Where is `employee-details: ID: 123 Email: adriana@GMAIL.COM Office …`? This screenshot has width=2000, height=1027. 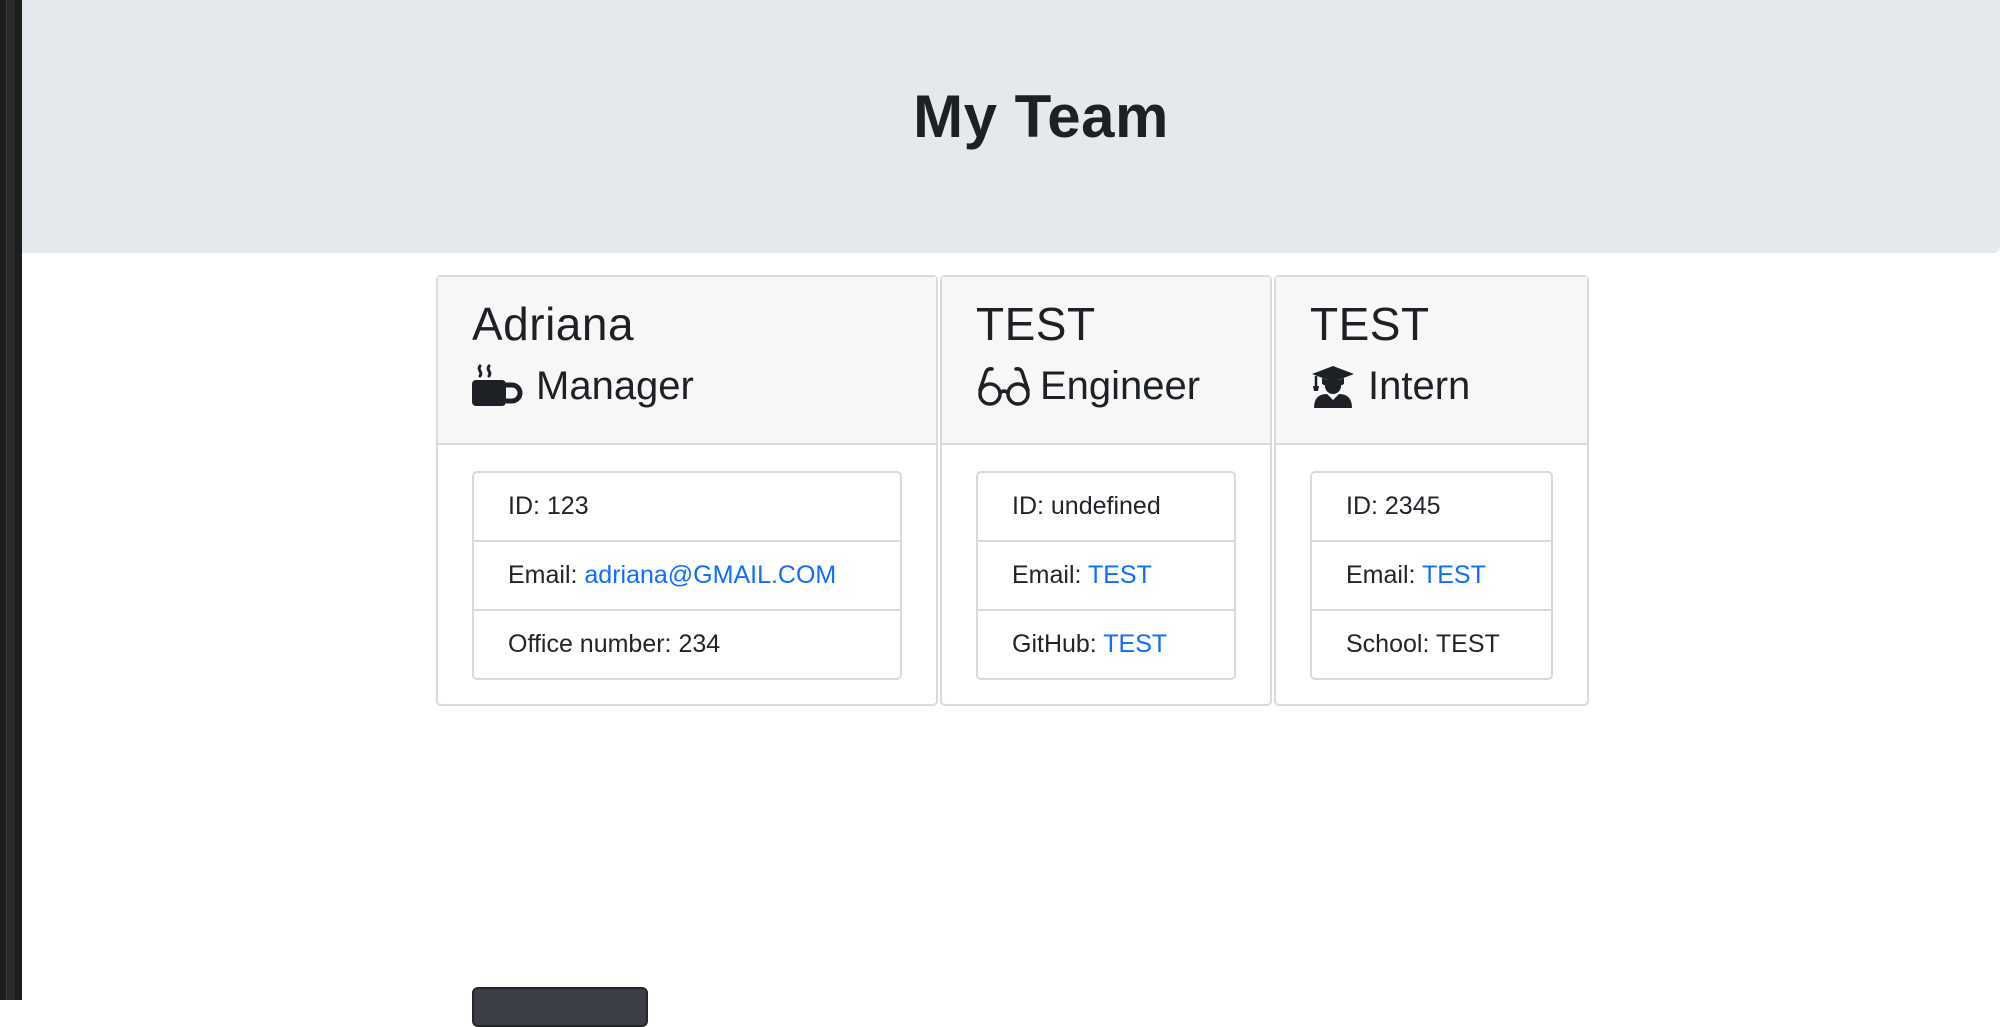
employee-details: ID: 123 Email: adriana@GMAIL.COM Office … is located at coordinates (687, 575).